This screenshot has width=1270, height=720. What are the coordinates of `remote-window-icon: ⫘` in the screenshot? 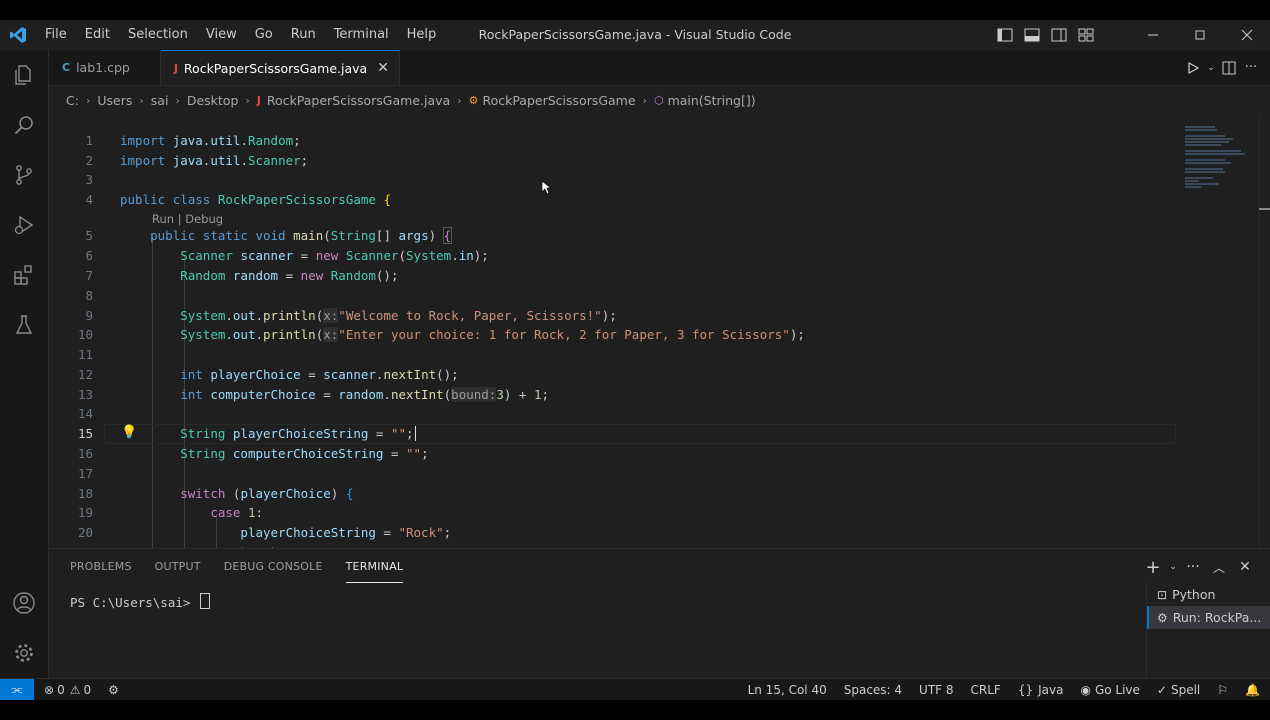 It's located at (17, 689).